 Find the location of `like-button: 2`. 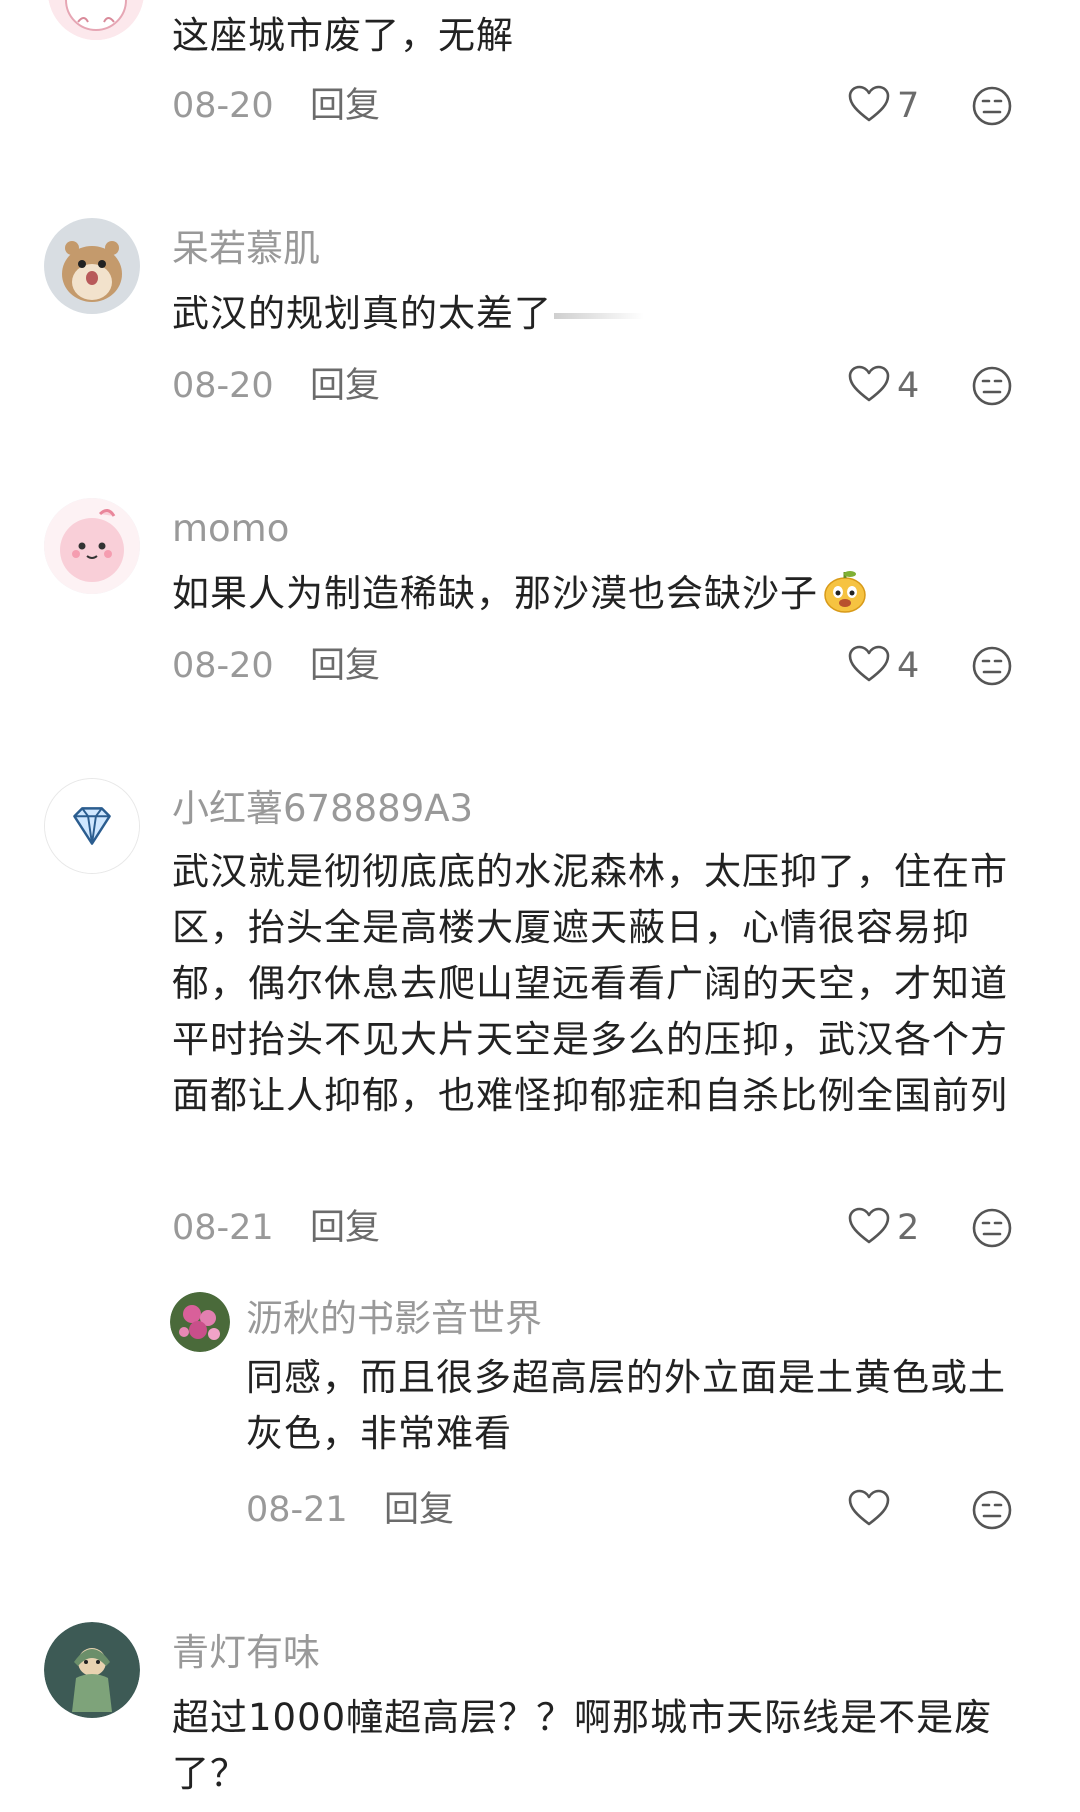

like-button: 2 is located at coordinates (883, 1228).